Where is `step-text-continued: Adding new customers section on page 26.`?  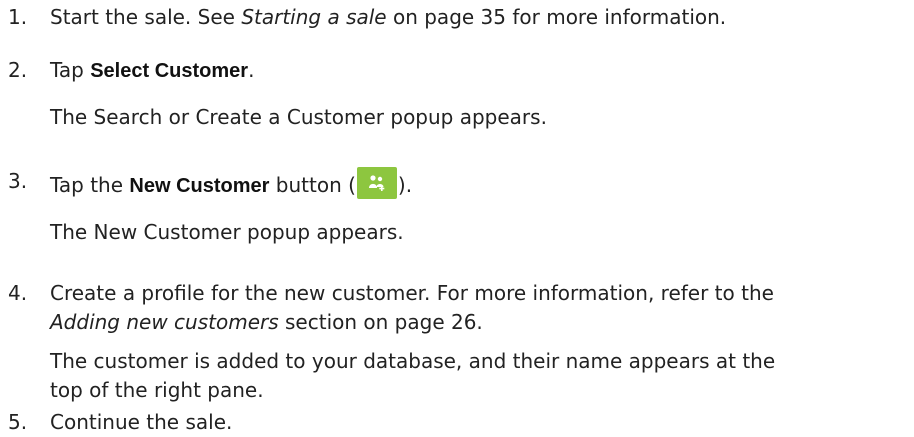 step-text-continued: Adding new customers section on page 26. is located at coordinates (482, 322).